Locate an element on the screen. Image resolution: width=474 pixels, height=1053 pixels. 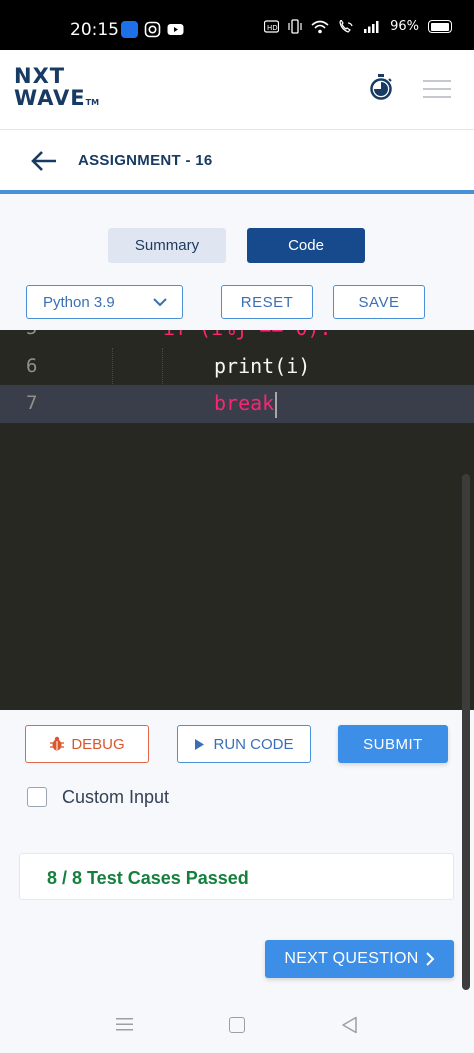
system-icons: HD 96% is located at coordinates (358, 26).